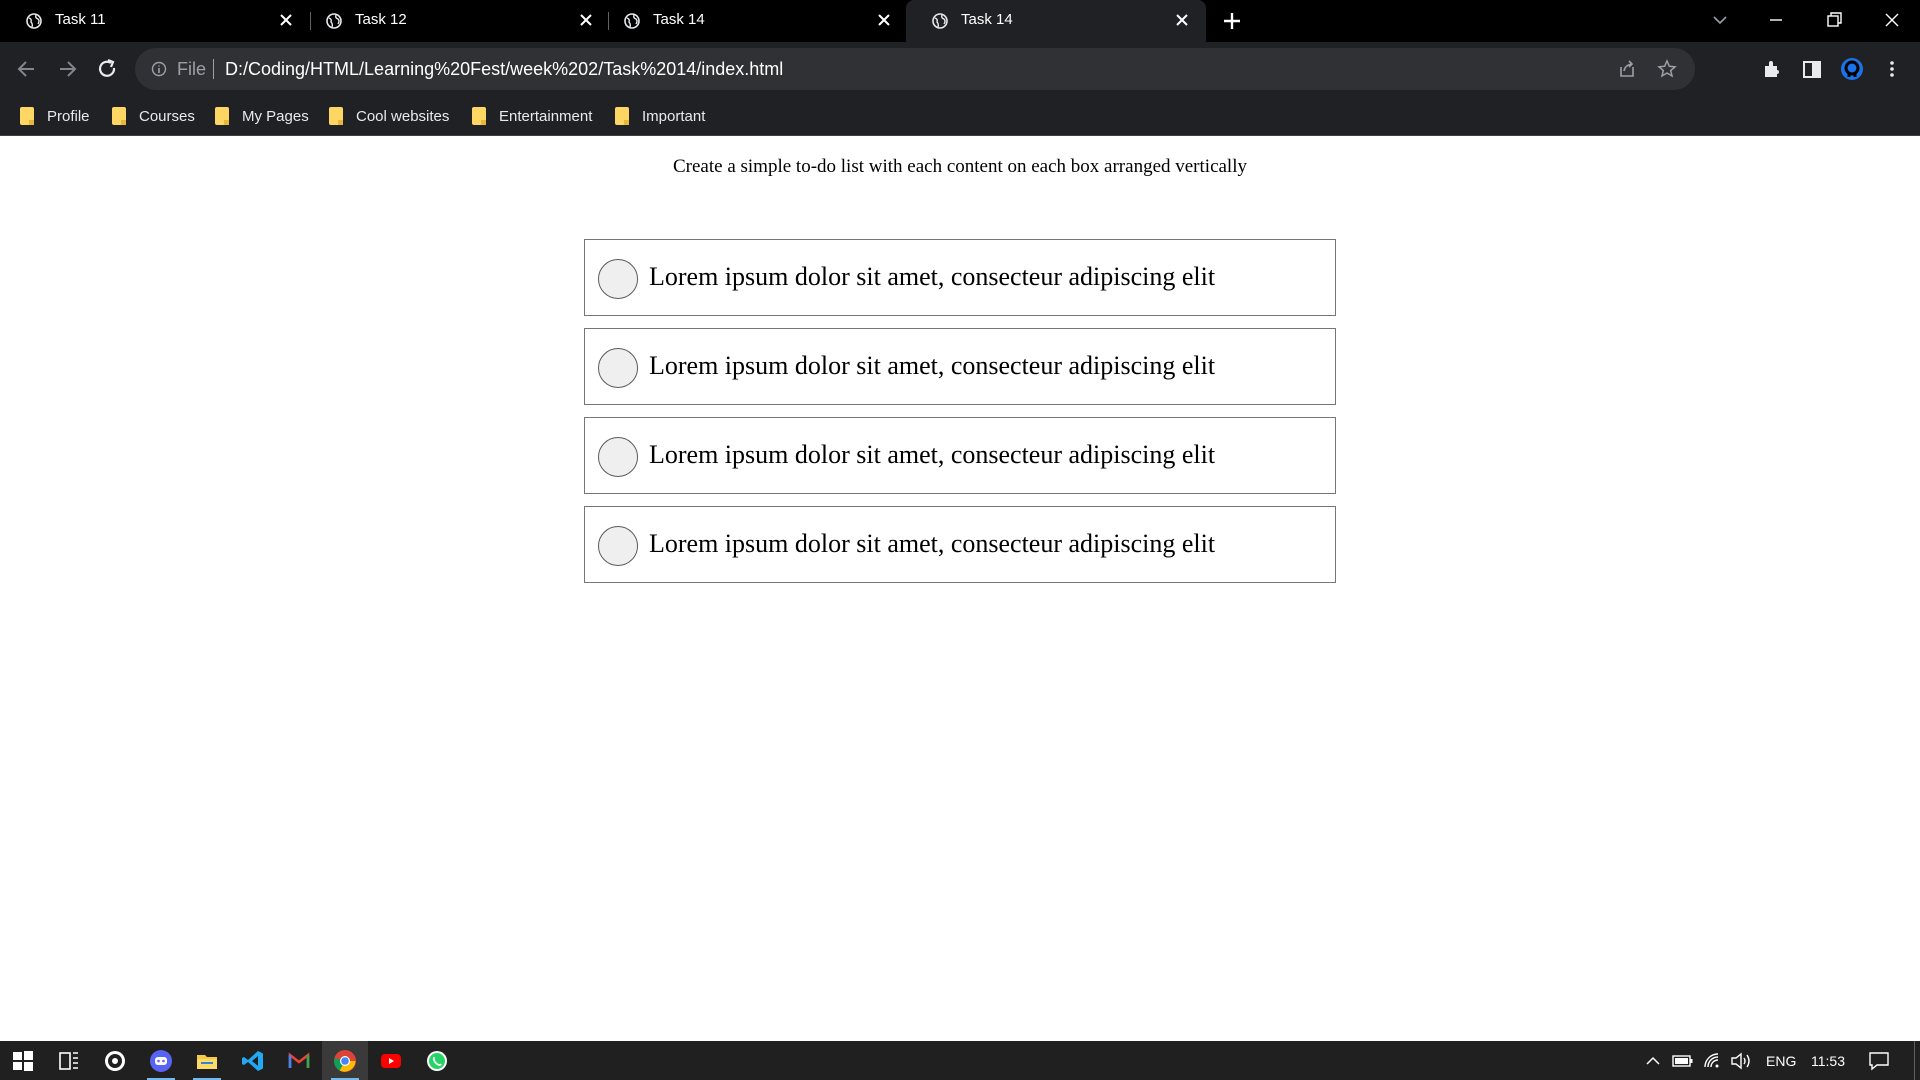  I want to click on wifi-icon, so click(1712, 1061).